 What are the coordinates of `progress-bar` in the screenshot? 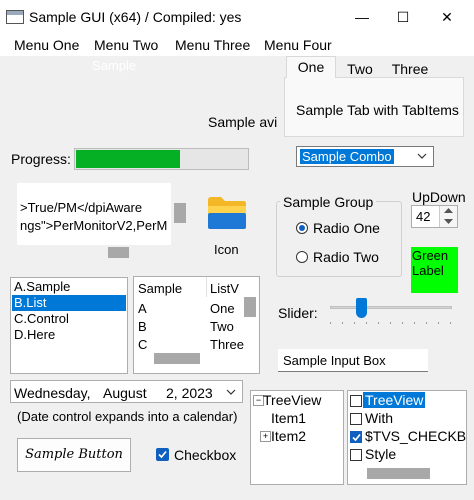 It's located at (161, 159).